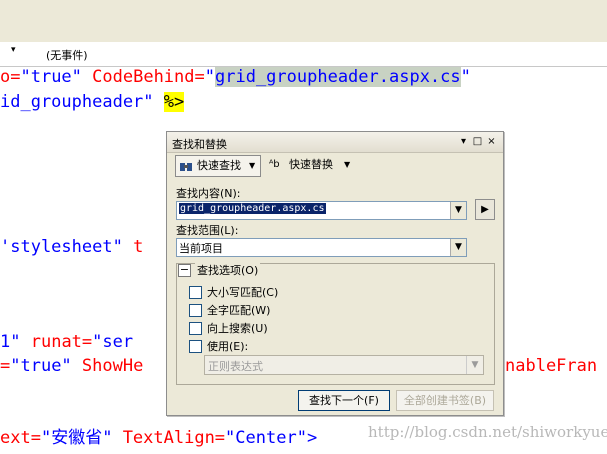  What do you see at coordinates (199, 144) in the screenshot?
I see `dialog-title: 查找和替换` at bounding box center [199, 144].